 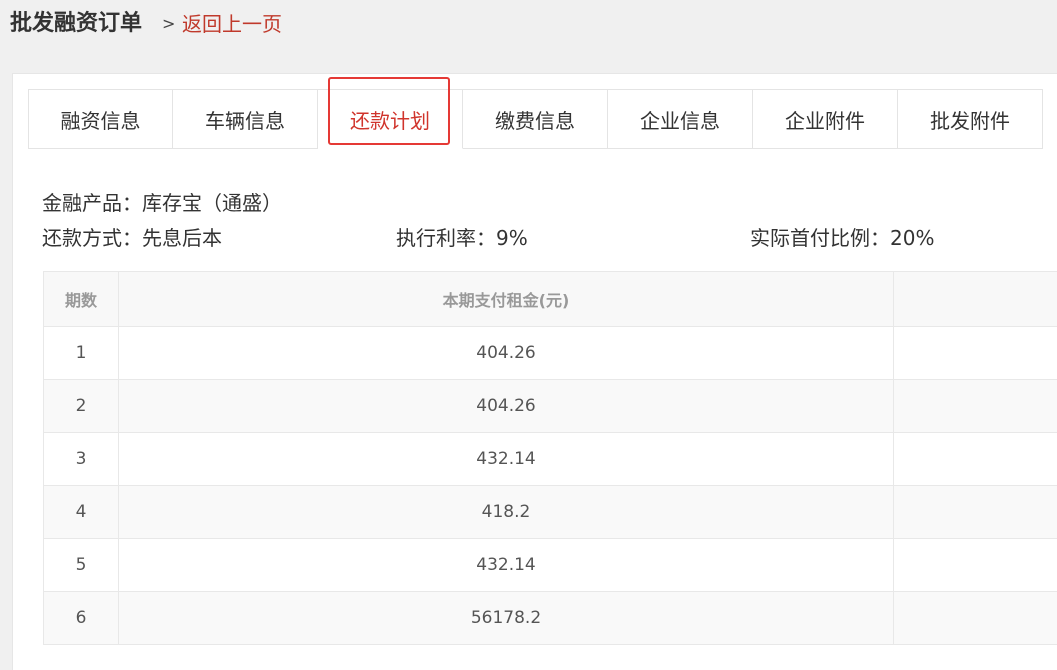 I want to click on tab-repayment-plan: 还款计划, so click(x=390, y=119).